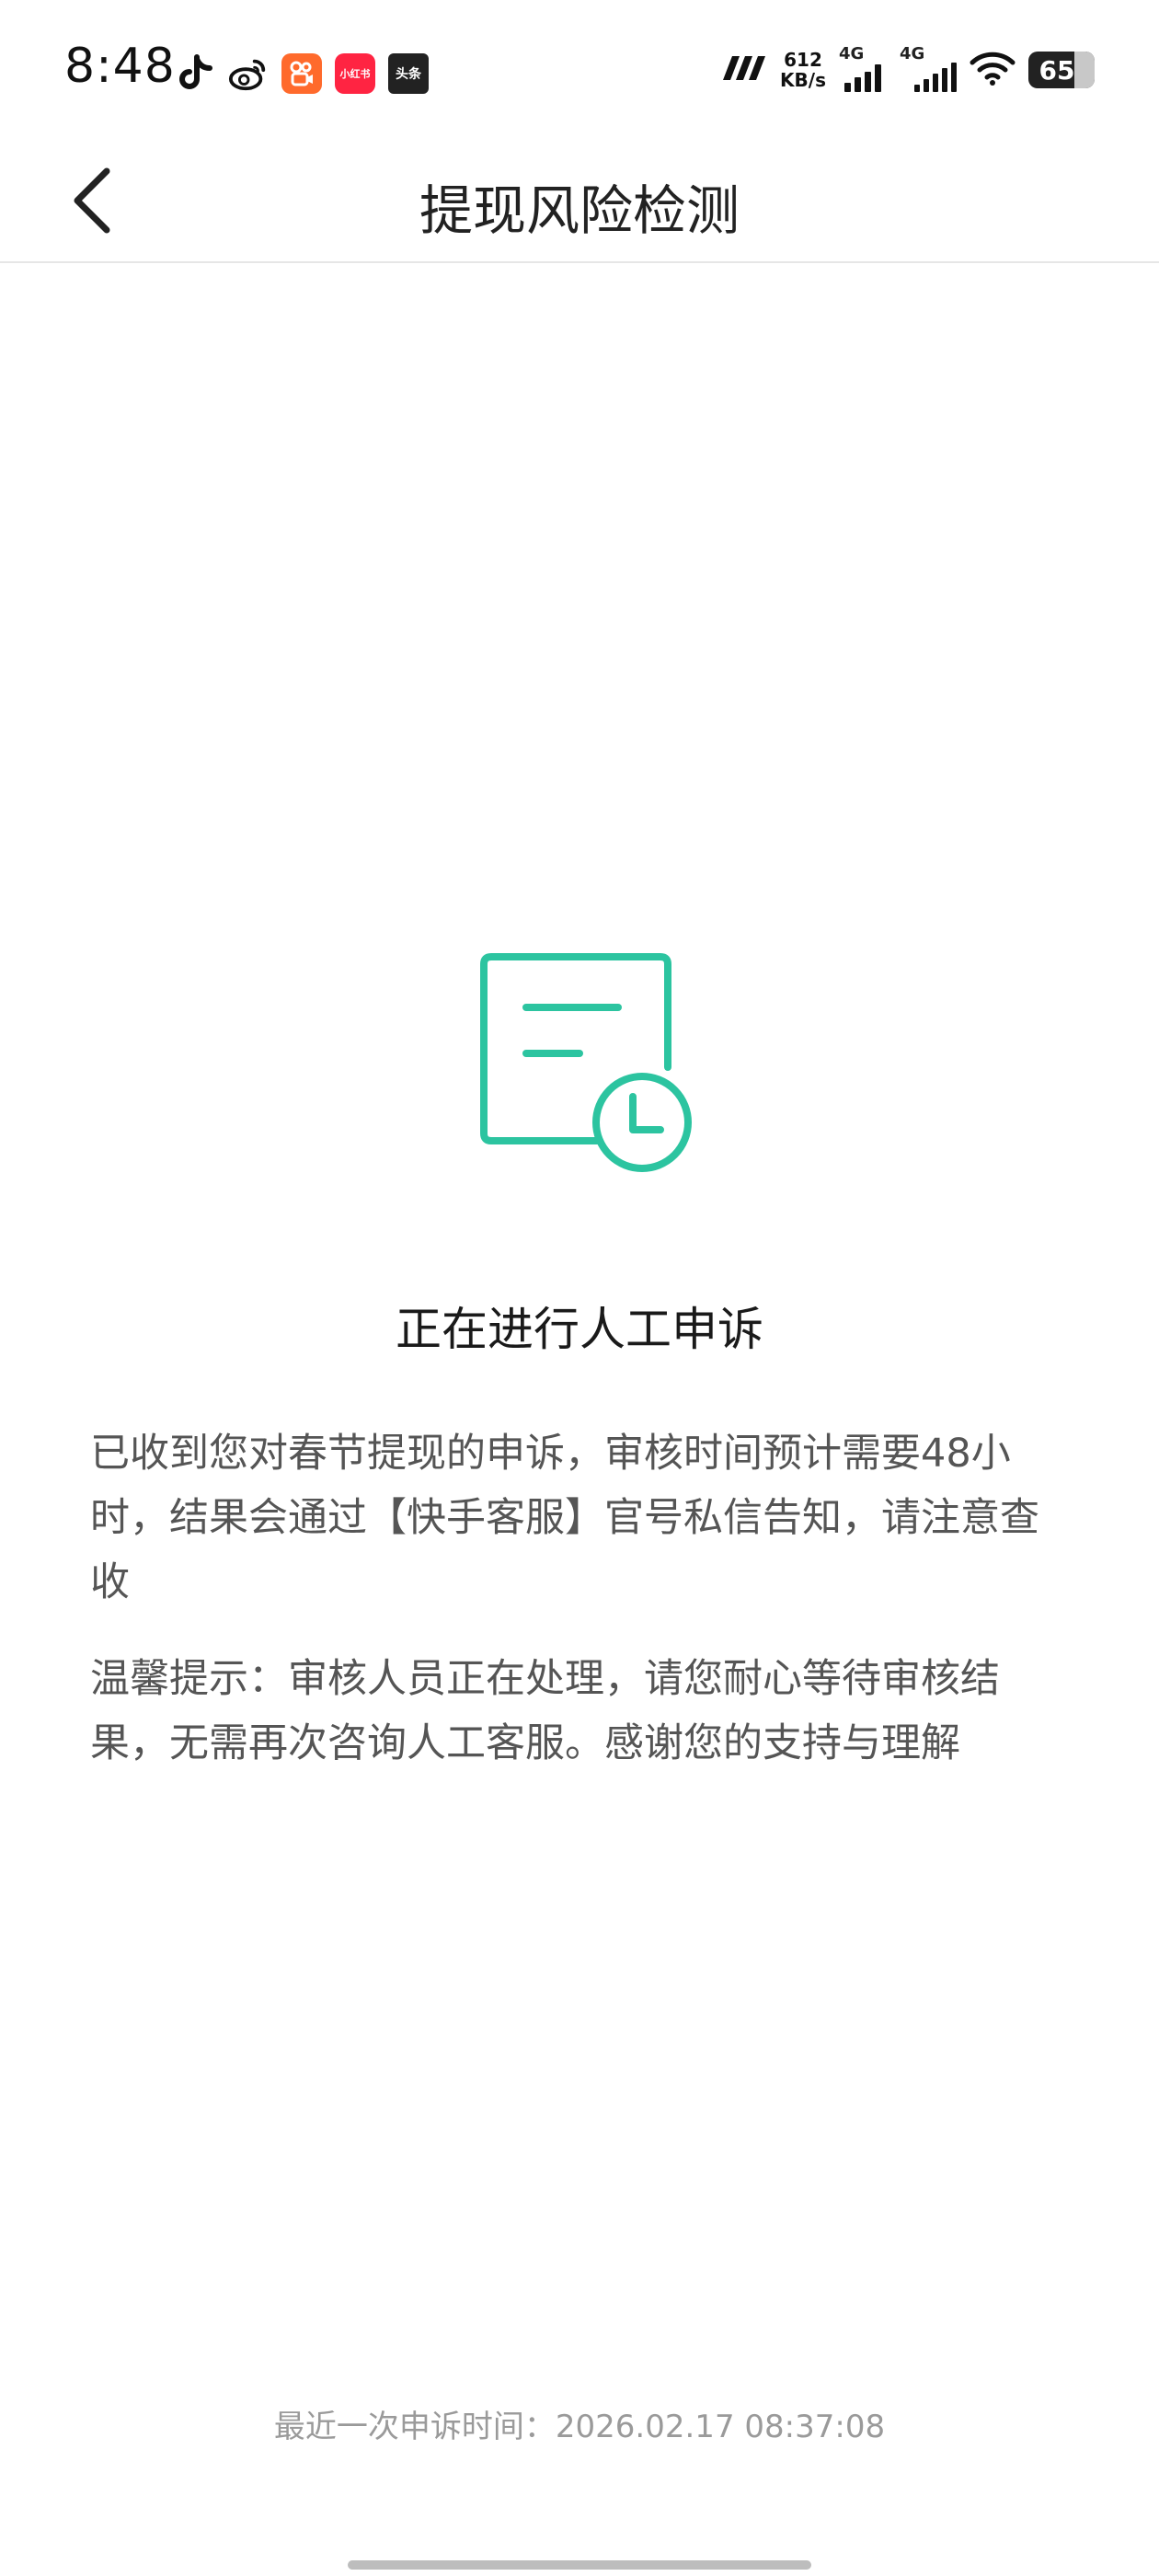 Image resolution: width=1159 pixels, height=2576 pixels. I want to click on net-speed: 612 KB/s, so click(803, 70).